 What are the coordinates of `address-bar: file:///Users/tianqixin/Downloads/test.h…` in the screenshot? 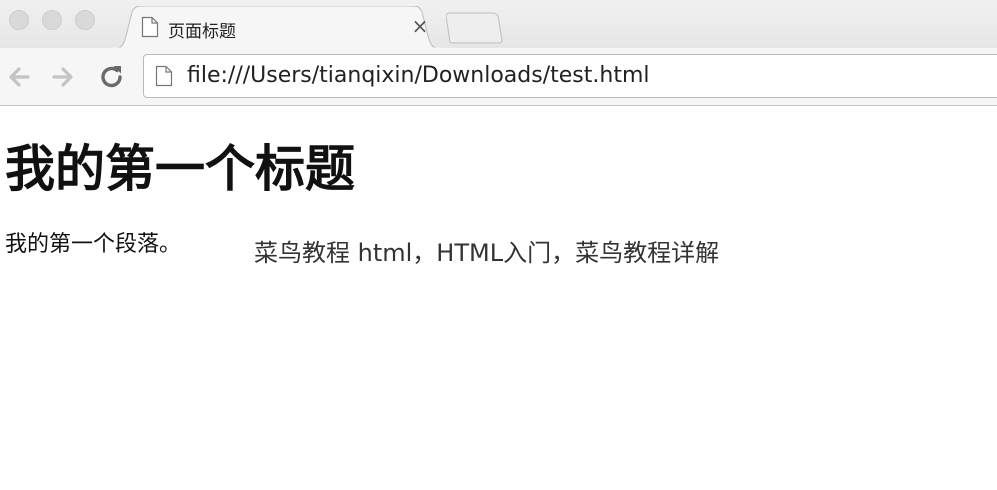 It's located at (570, 76).